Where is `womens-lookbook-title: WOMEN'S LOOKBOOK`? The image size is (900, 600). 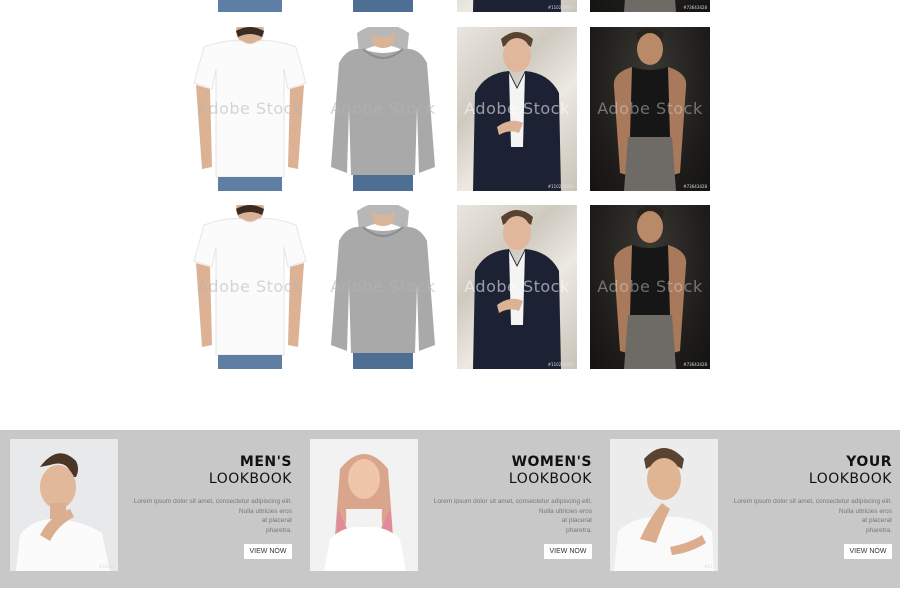 womens-lookbook-title: WOMEN'S LOOKBOOK is located at coordinates (550, 470).